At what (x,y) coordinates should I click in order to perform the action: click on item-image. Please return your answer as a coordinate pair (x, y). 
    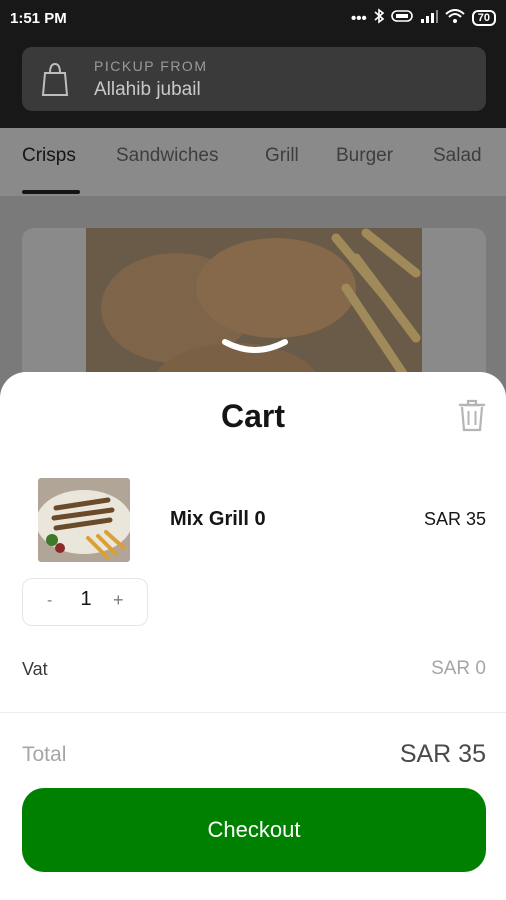
    Looking at the image, I should click on (84, 520).